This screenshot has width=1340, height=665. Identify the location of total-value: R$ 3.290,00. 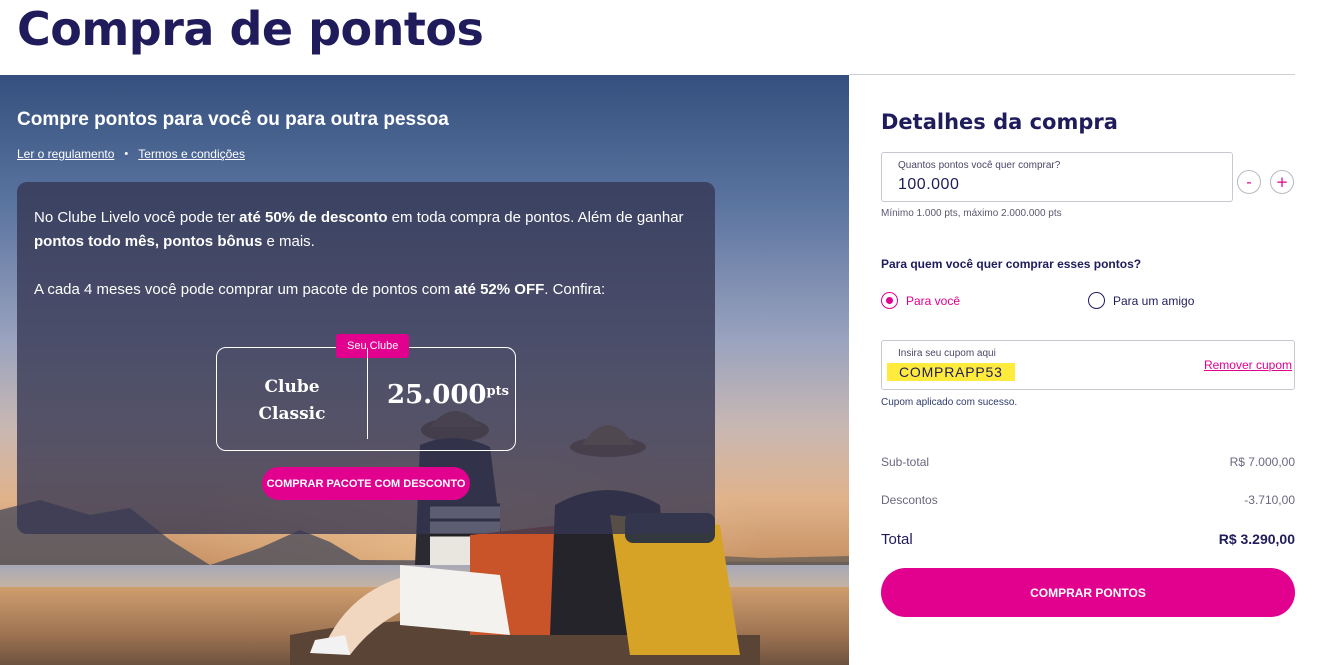
(1256, 539).